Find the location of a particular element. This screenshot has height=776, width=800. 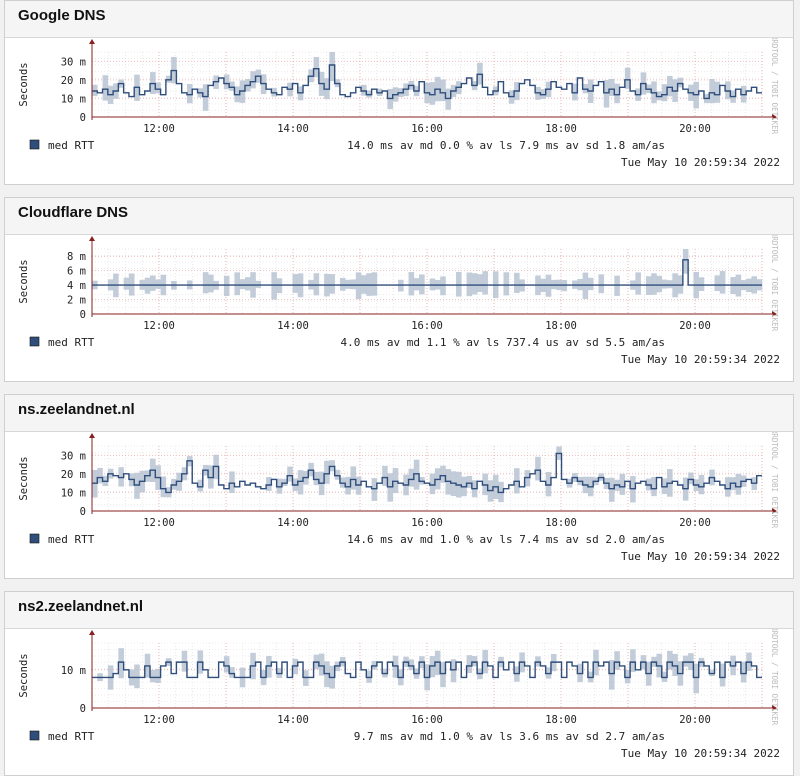

y-axis-label: Seconds is located at coordinates (24, 84).